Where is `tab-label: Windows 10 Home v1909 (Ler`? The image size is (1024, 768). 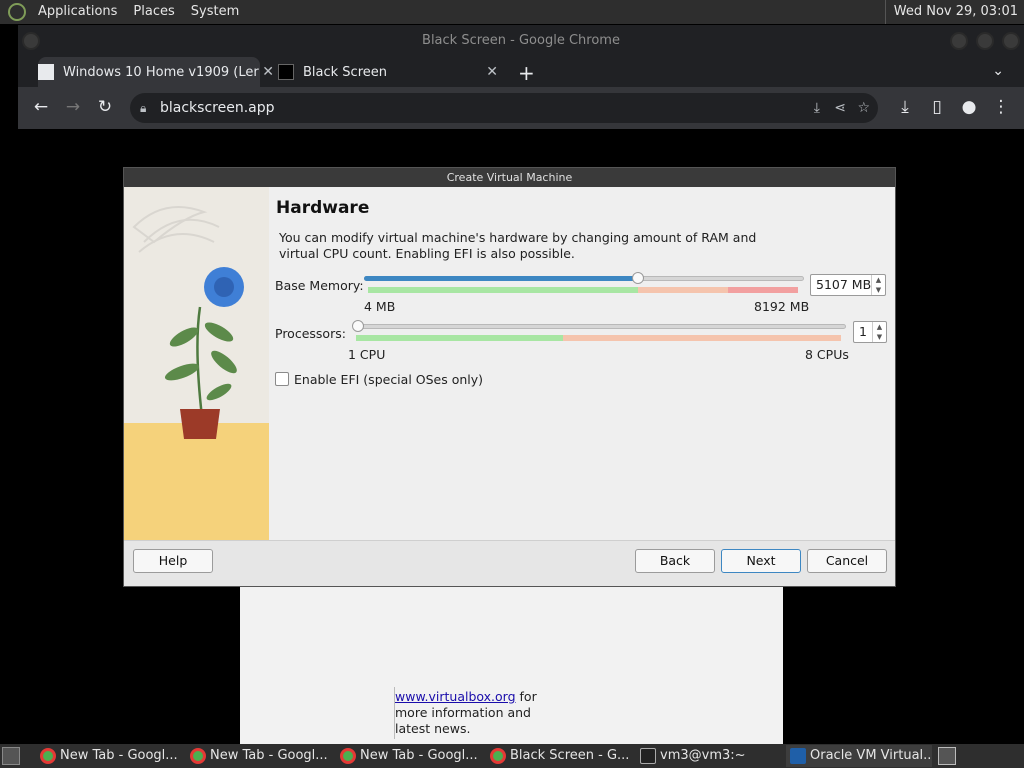
tab-label: Windows 10 Home v1909 (Ler is located at coordinates (161, 72).